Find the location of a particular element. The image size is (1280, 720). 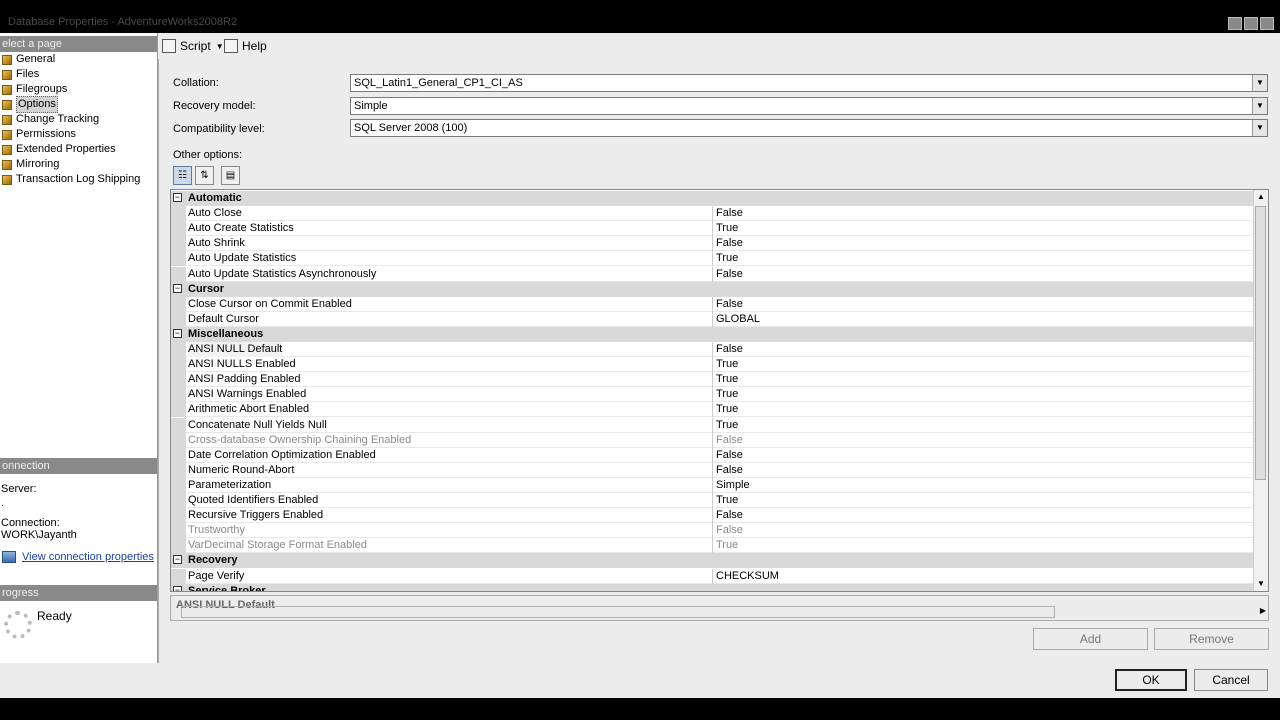

alphabetical-sort-button: ⇅ is located at coordinates (204, 175).